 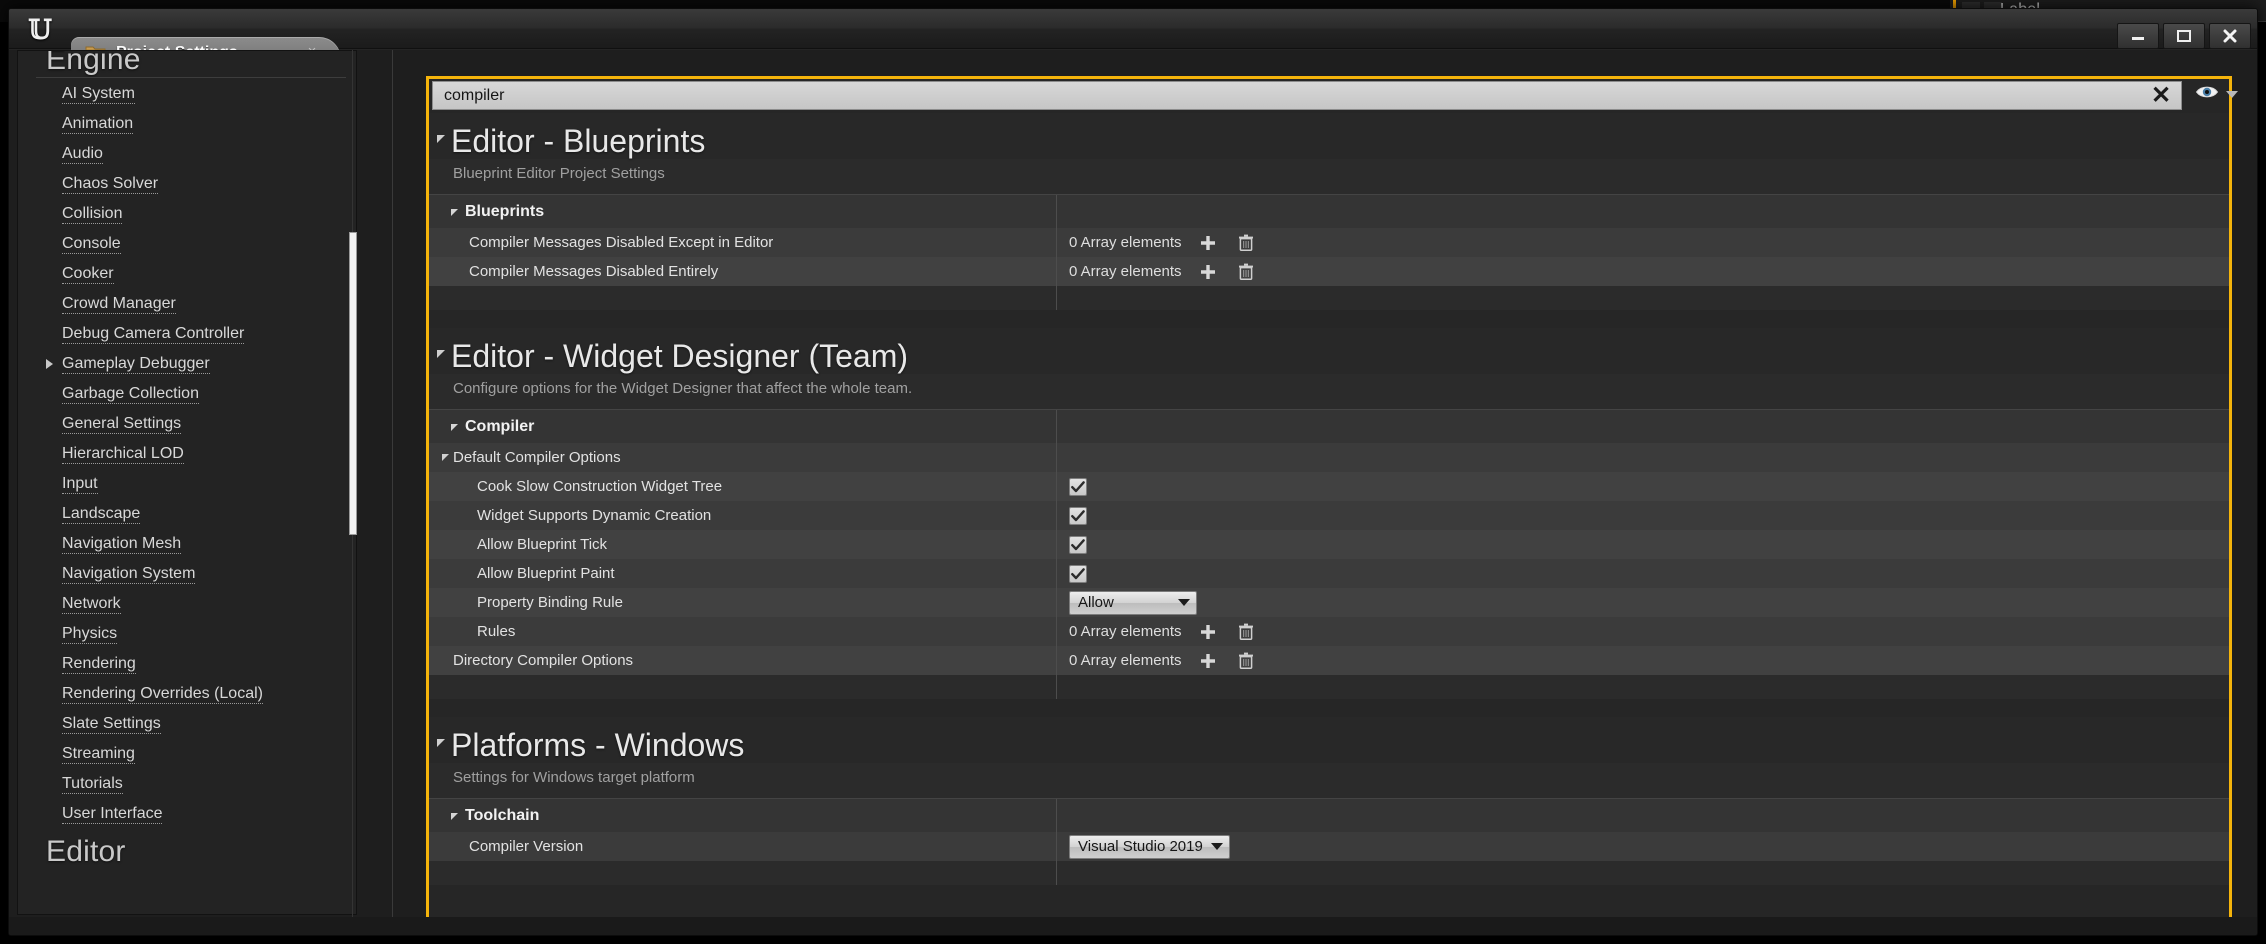 I want to click on dropdown-selected-value: Allow, so click(x=1096, y=602).